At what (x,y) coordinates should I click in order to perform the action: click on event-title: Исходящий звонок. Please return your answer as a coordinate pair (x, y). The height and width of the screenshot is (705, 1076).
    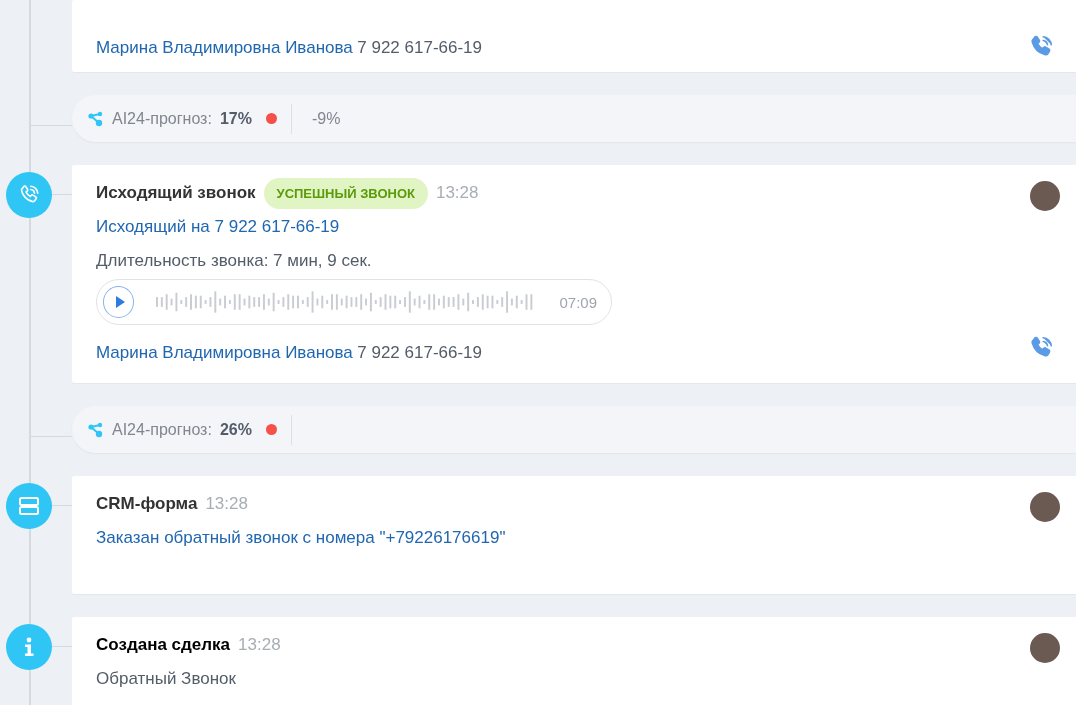
    Looking at the image, I should click on (176, 193).